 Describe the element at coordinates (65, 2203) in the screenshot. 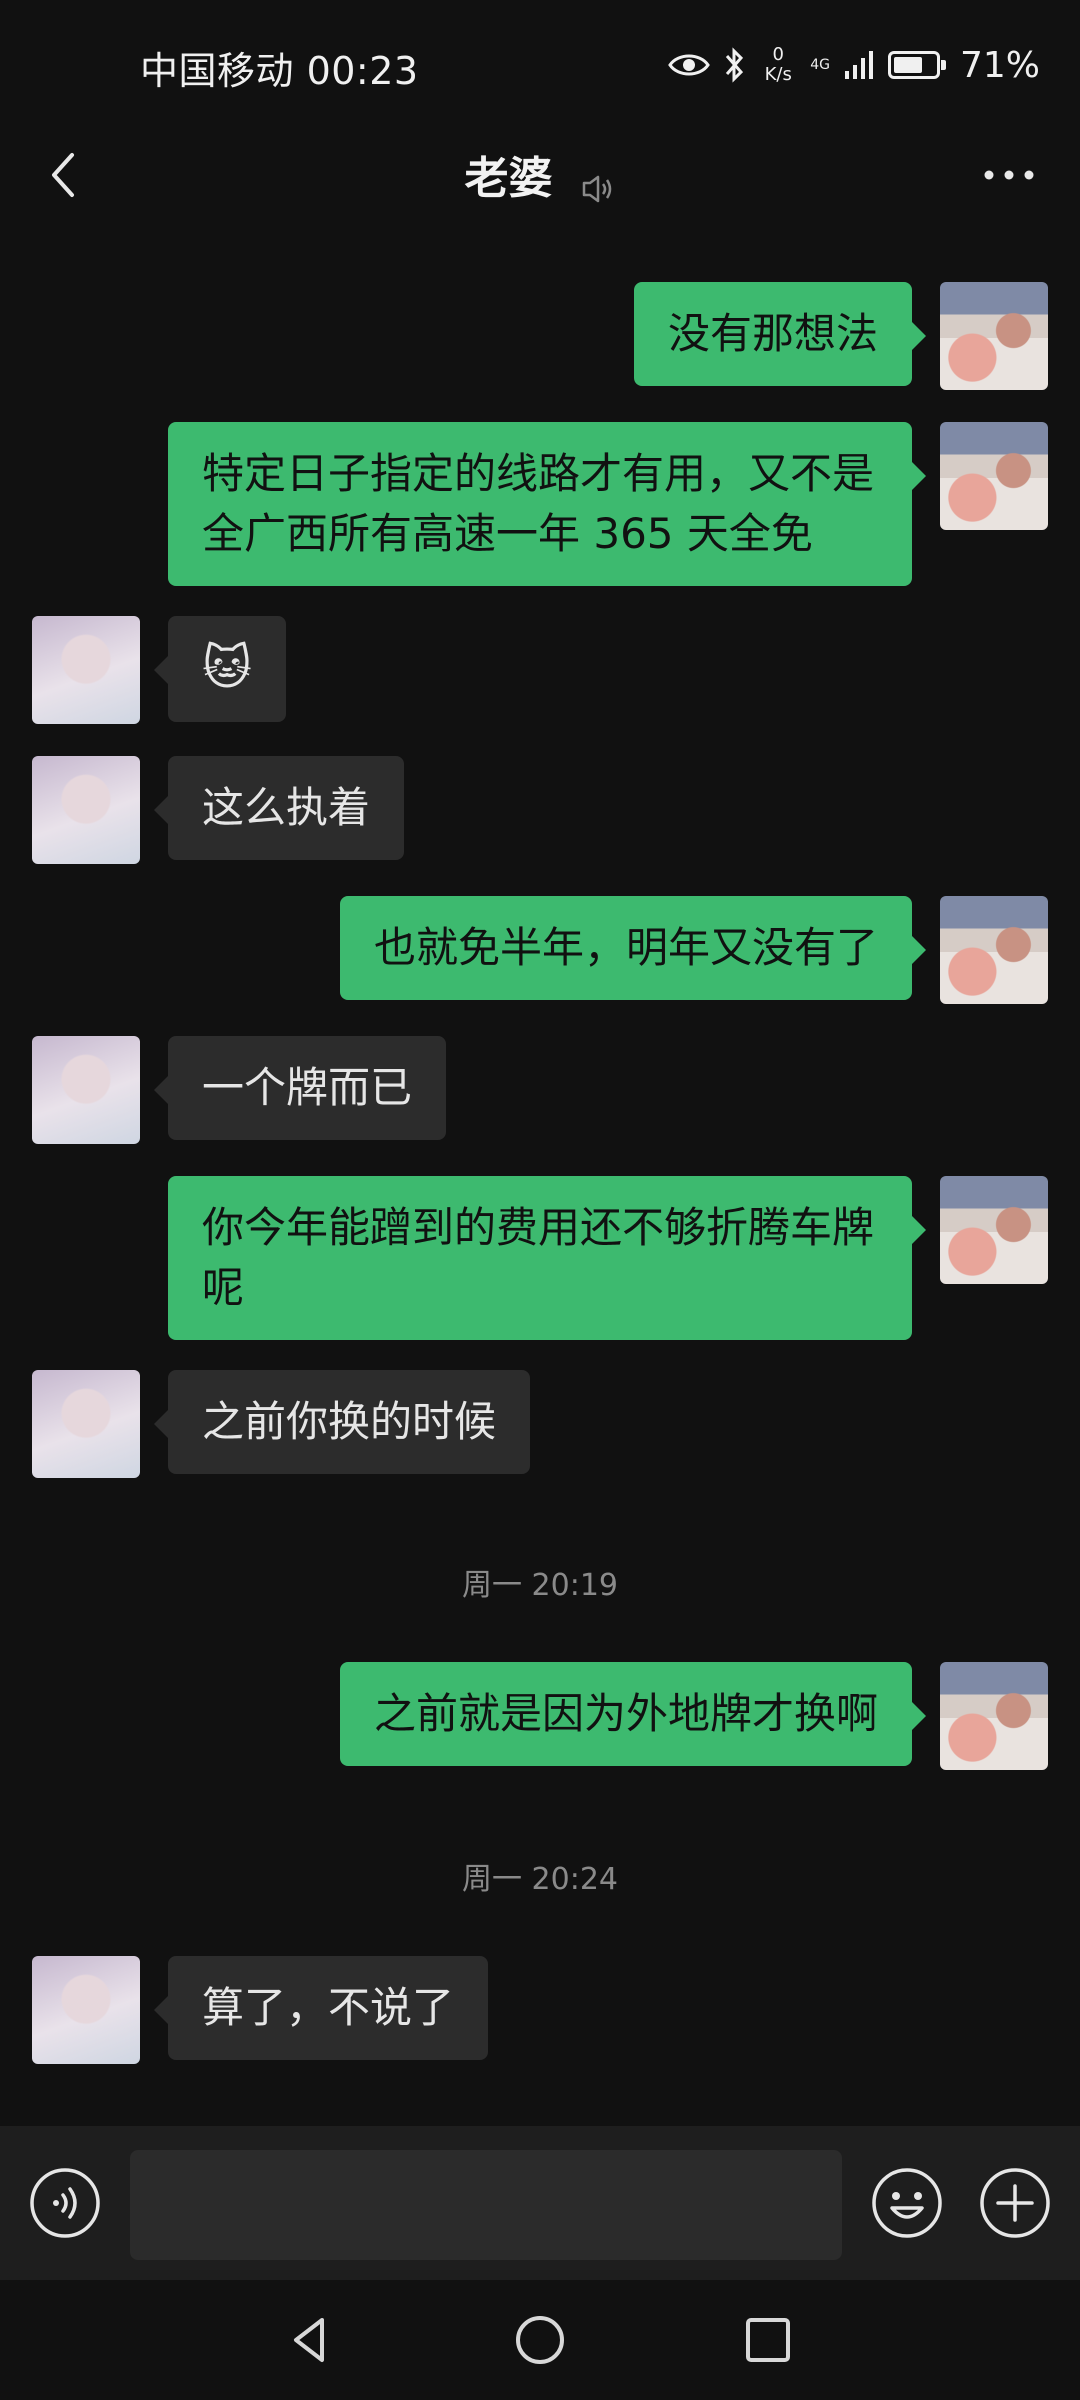

I see `voice-icon` at that location.